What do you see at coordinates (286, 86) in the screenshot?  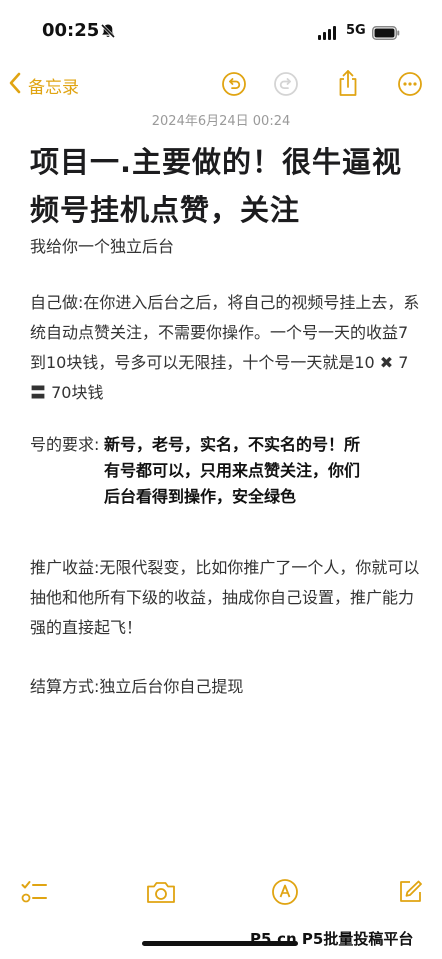 I see `redo-icon` at bounding box center [286, 86].